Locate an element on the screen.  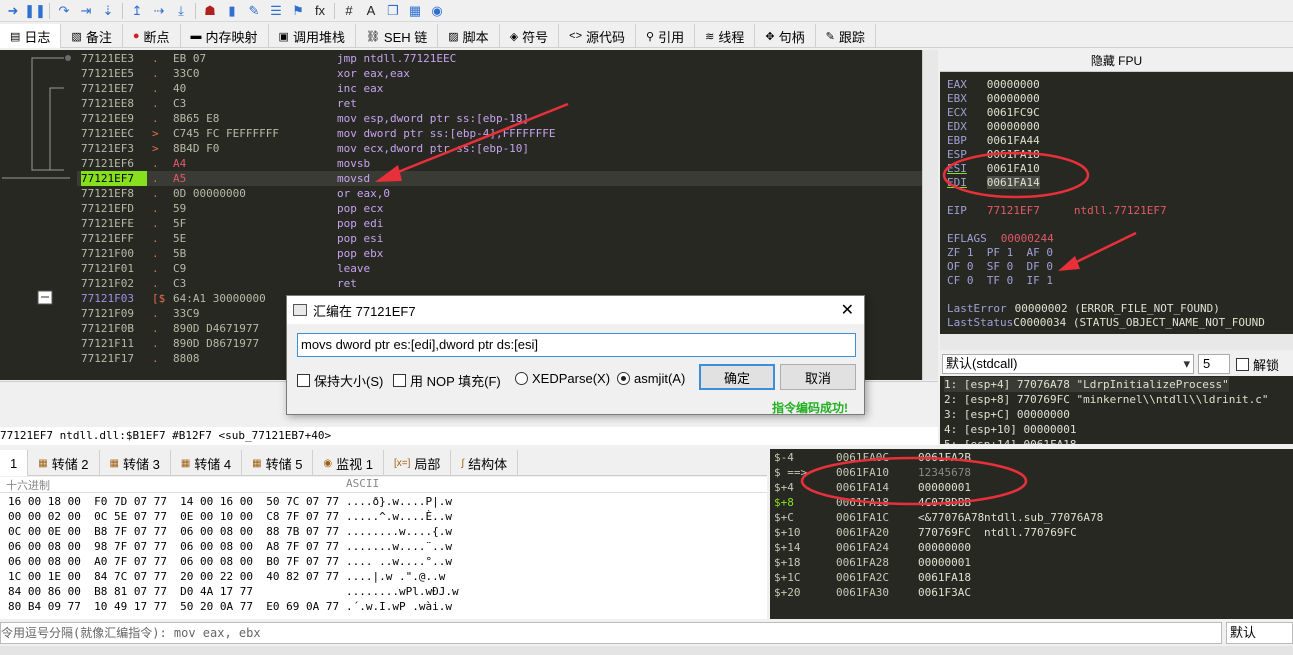
unlock-checkbox: 解锁 is located at coordinates (1257, 364).